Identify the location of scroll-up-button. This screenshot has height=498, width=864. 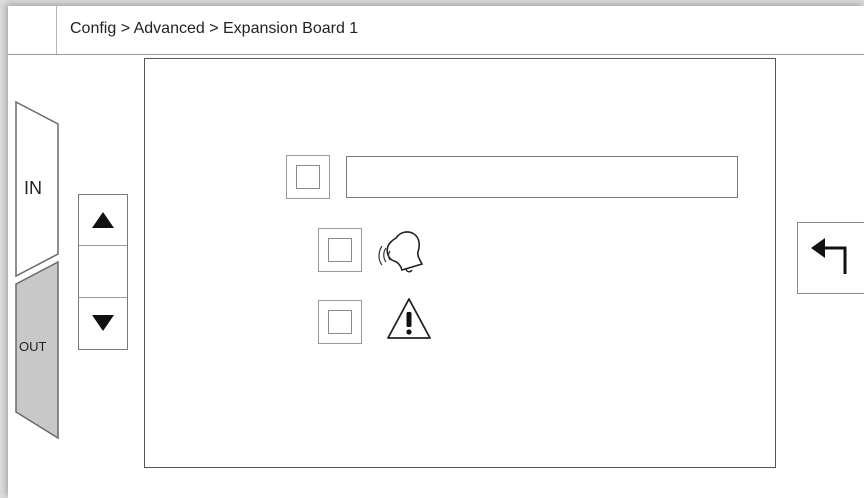
(103, 220).